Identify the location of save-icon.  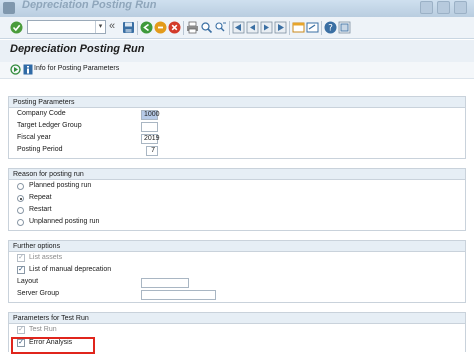
(128, 27).